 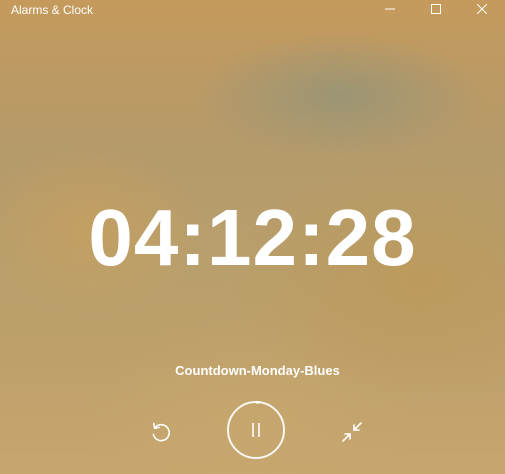 I want to click on close-button, so click(x=482, y=9).